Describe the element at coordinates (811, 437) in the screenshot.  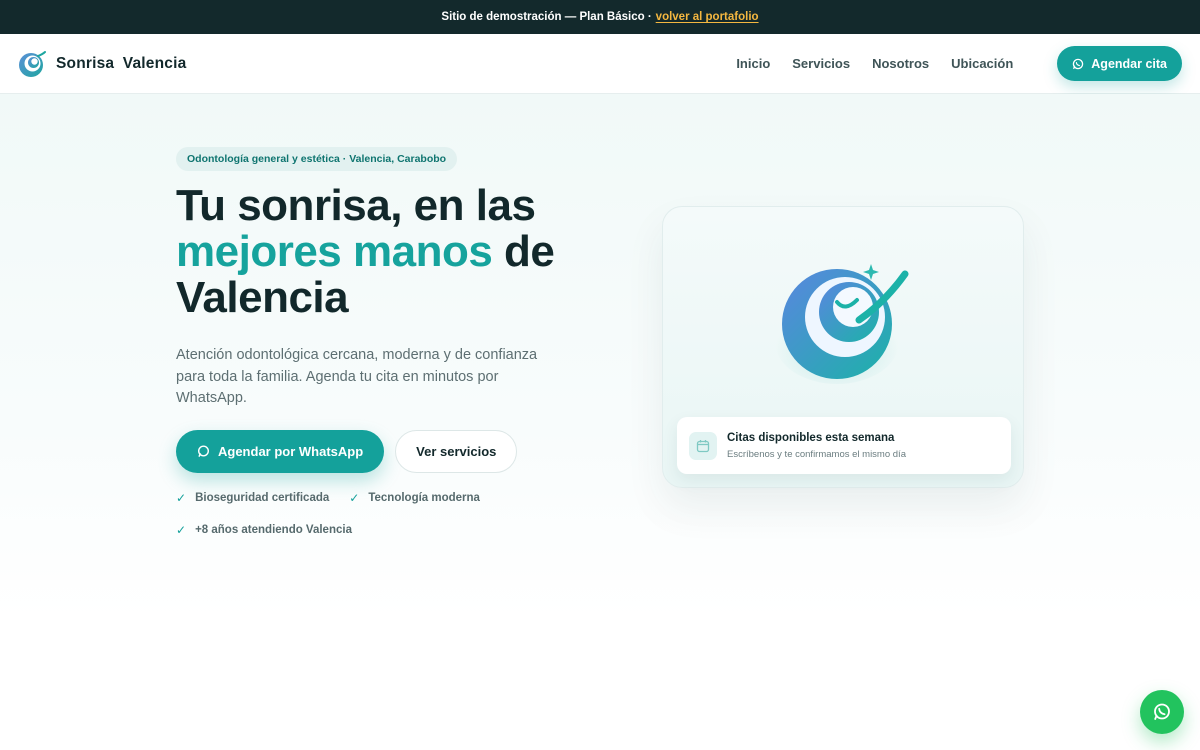
I see `availability-title: Citas disponibles esta semana` at that location.